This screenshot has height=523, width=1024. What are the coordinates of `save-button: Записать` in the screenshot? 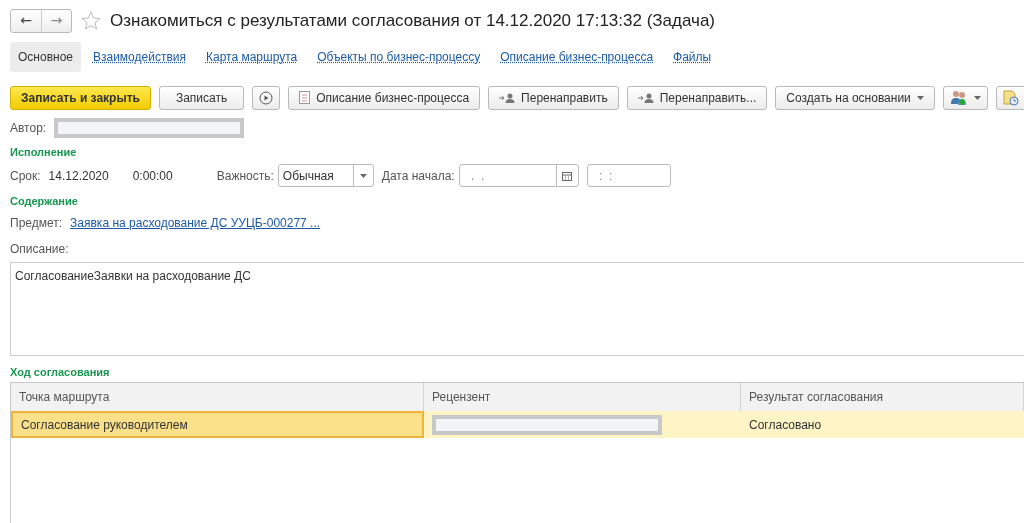 It's located at (201, 97).